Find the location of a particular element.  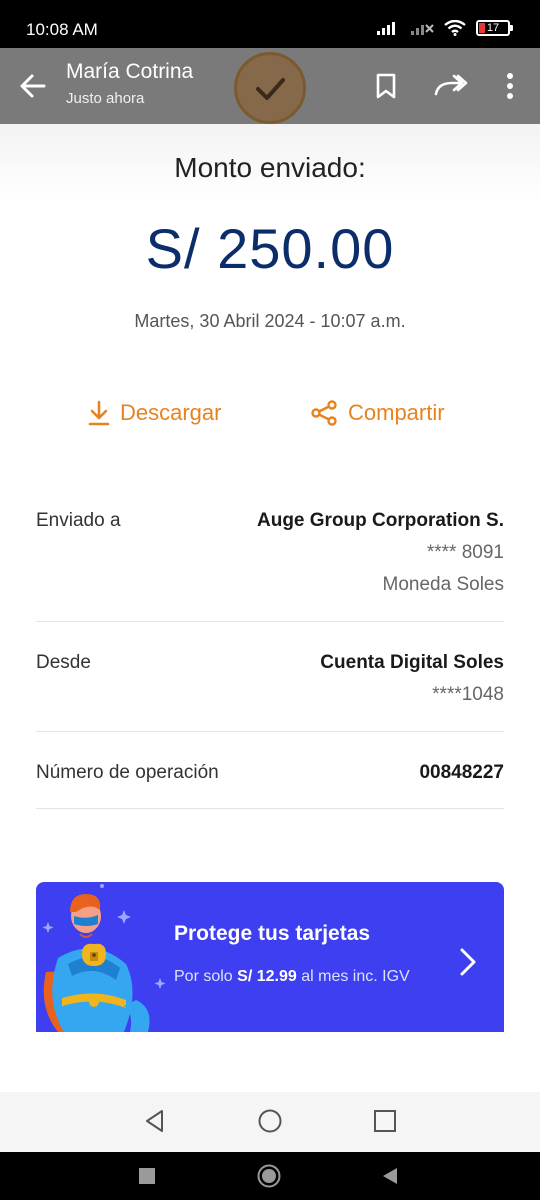

app-bar: María Cotrina Justo ahora is located at coordinates (270, 86).